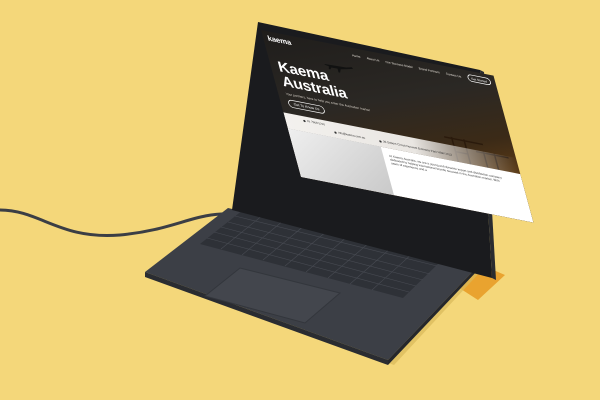 This screenshot has width=600, height=400. What do you see at coordinates (117, 223) in the screenshot?
I see `power-cable` at bounding box center [117, 223].